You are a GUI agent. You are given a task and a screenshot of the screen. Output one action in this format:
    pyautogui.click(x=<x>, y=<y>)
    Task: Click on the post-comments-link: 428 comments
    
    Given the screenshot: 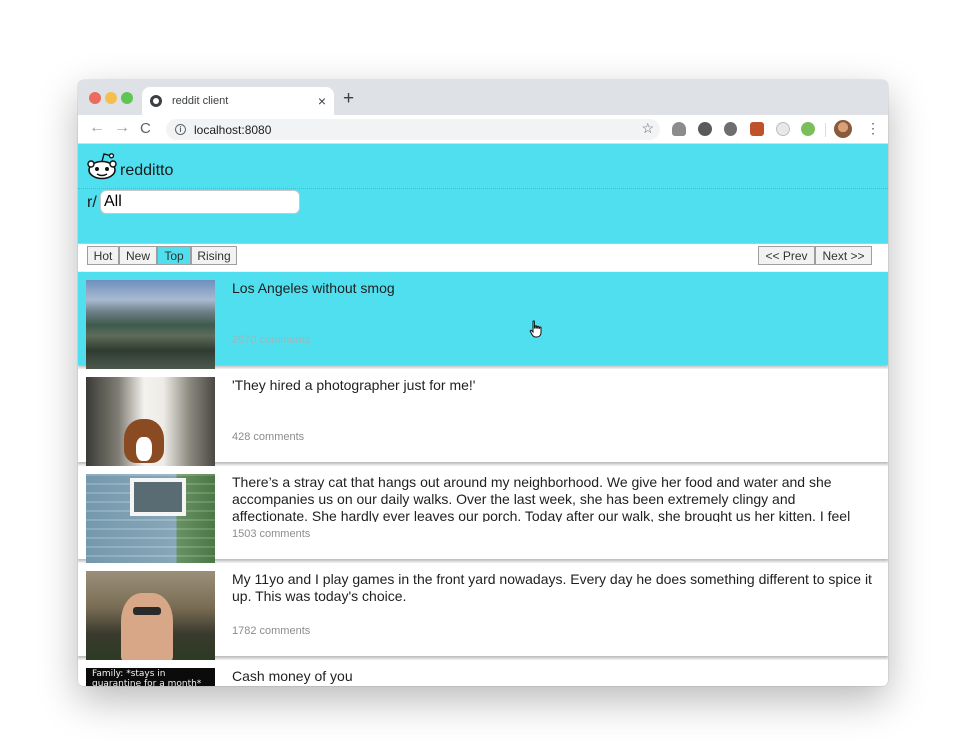 What is the action you would take?
    pyautogui.click(x=268, y=437)
    